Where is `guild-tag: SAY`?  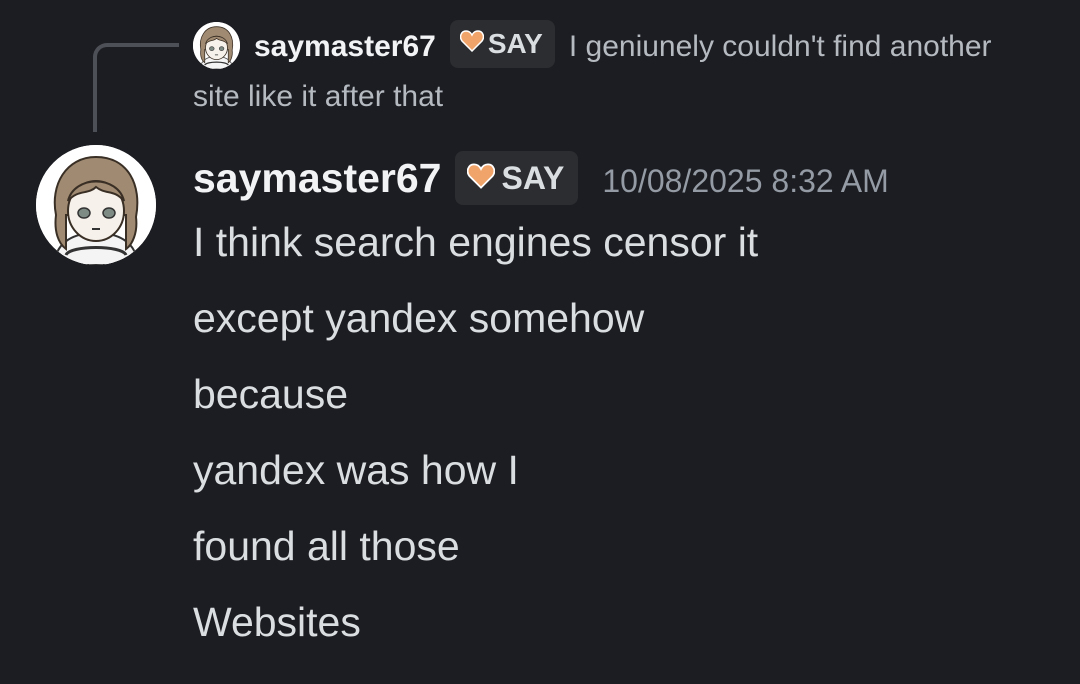
guild-tag: SAY is located at coordinates (517, 178).